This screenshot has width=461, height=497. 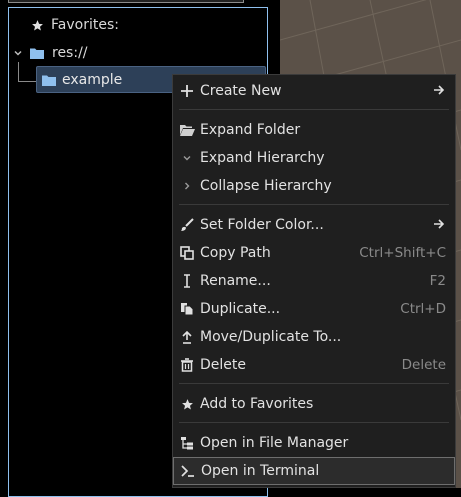 What do you see at coordinates (70, 53) in the screenshot?
I see `res-label: res://` at bounding box center [70, 53].